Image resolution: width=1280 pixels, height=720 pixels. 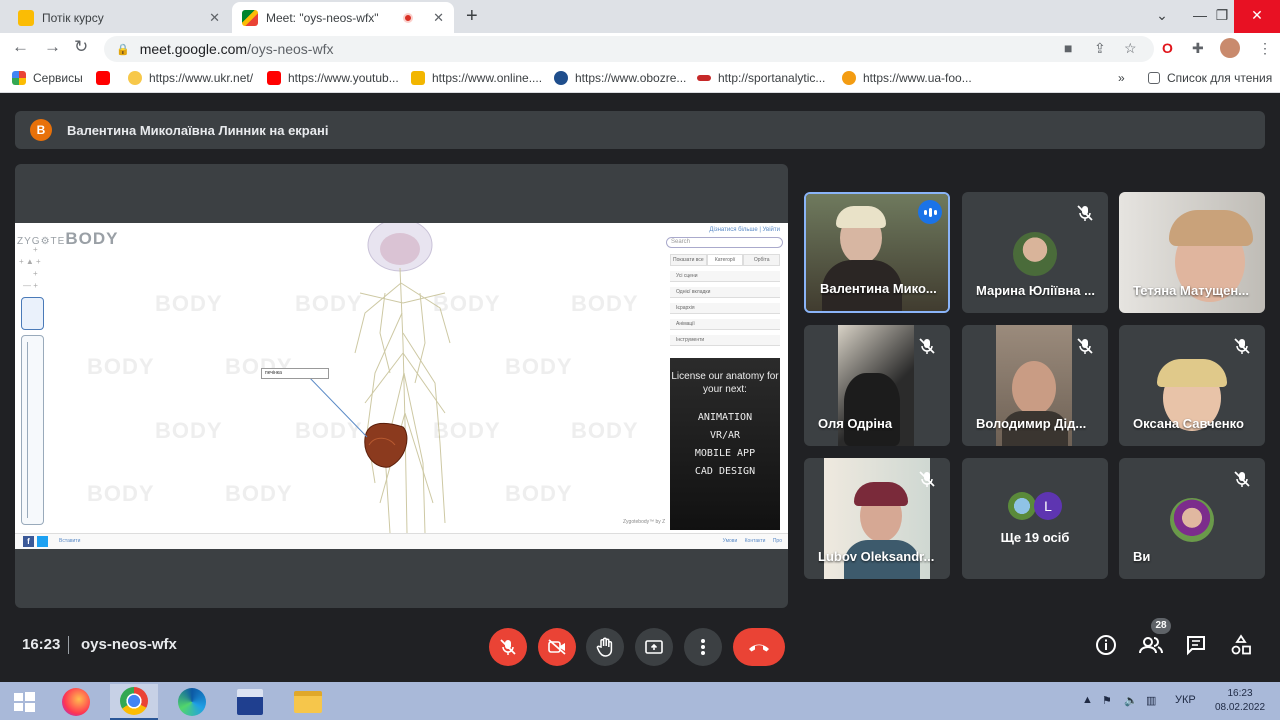 I want to click on self-tile: Ви, so click(x=1192, y=518).